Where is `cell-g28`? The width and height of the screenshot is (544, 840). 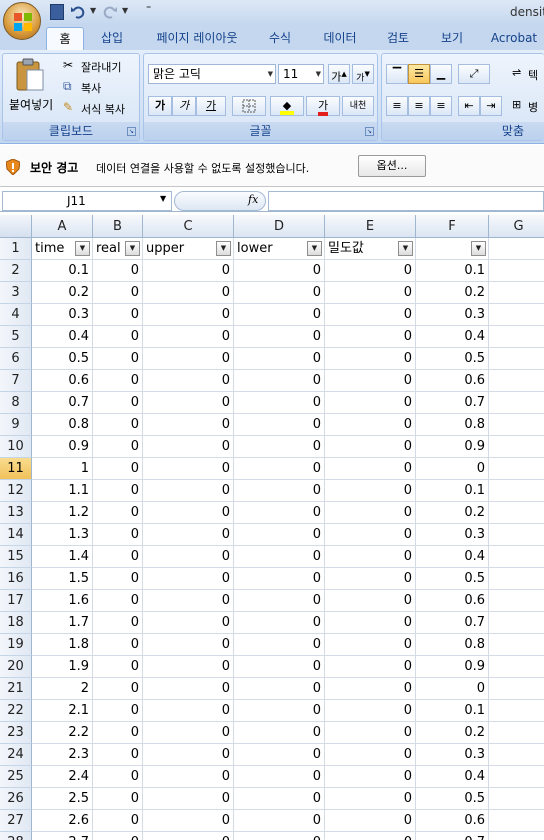
cell-g28 is located at coordinates (516, 836).